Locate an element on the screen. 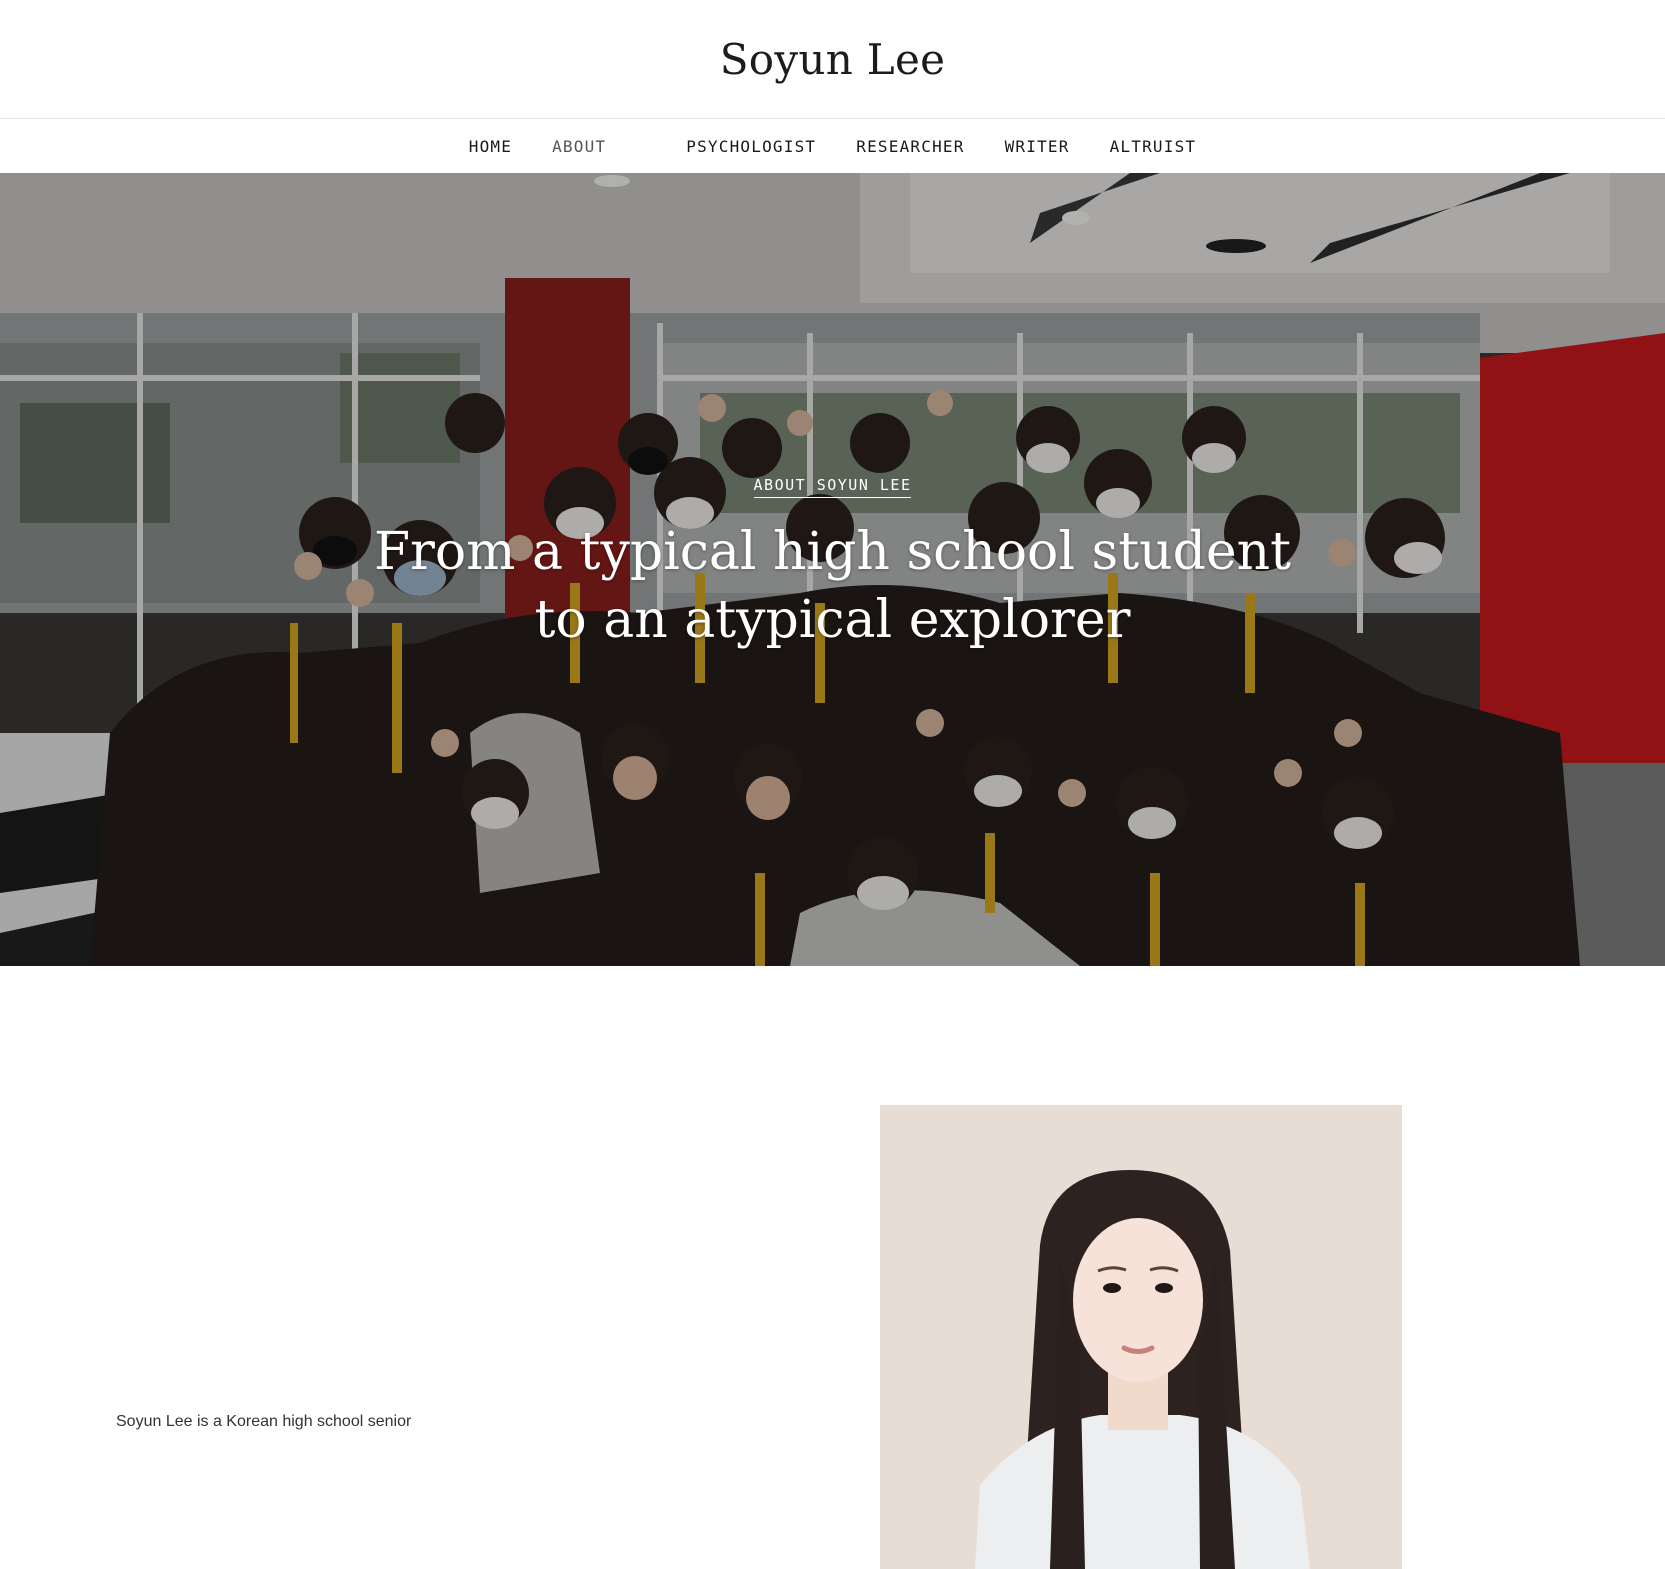 This screenshot has width=1665, height=1569. intro-text: Soyun Lee is a Korean high school senior is located at coordinates (264, 1421).